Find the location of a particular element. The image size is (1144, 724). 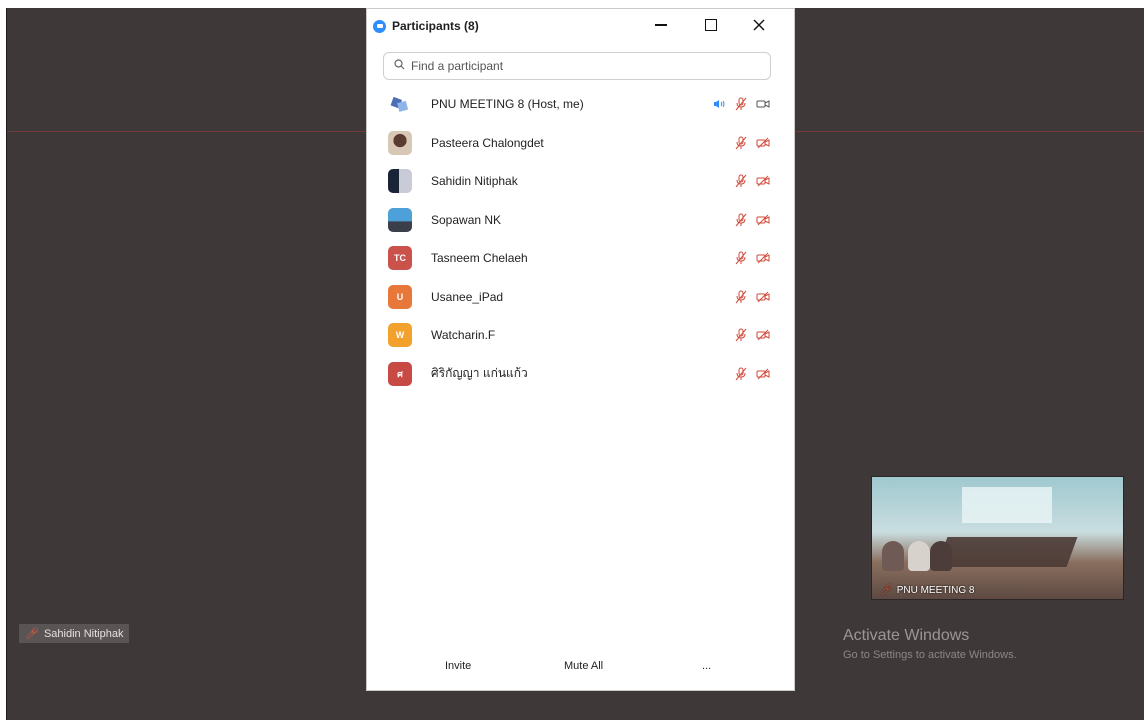

invite-button: Invite is located at coordinates (458, 666).